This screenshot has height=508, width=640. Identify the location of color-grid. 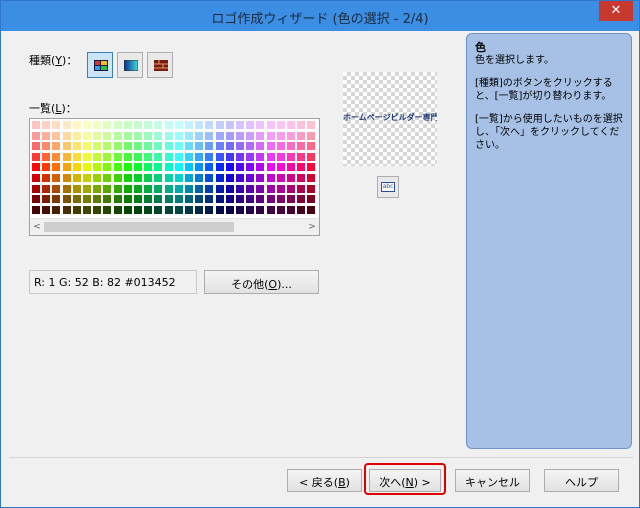
(175, 169).